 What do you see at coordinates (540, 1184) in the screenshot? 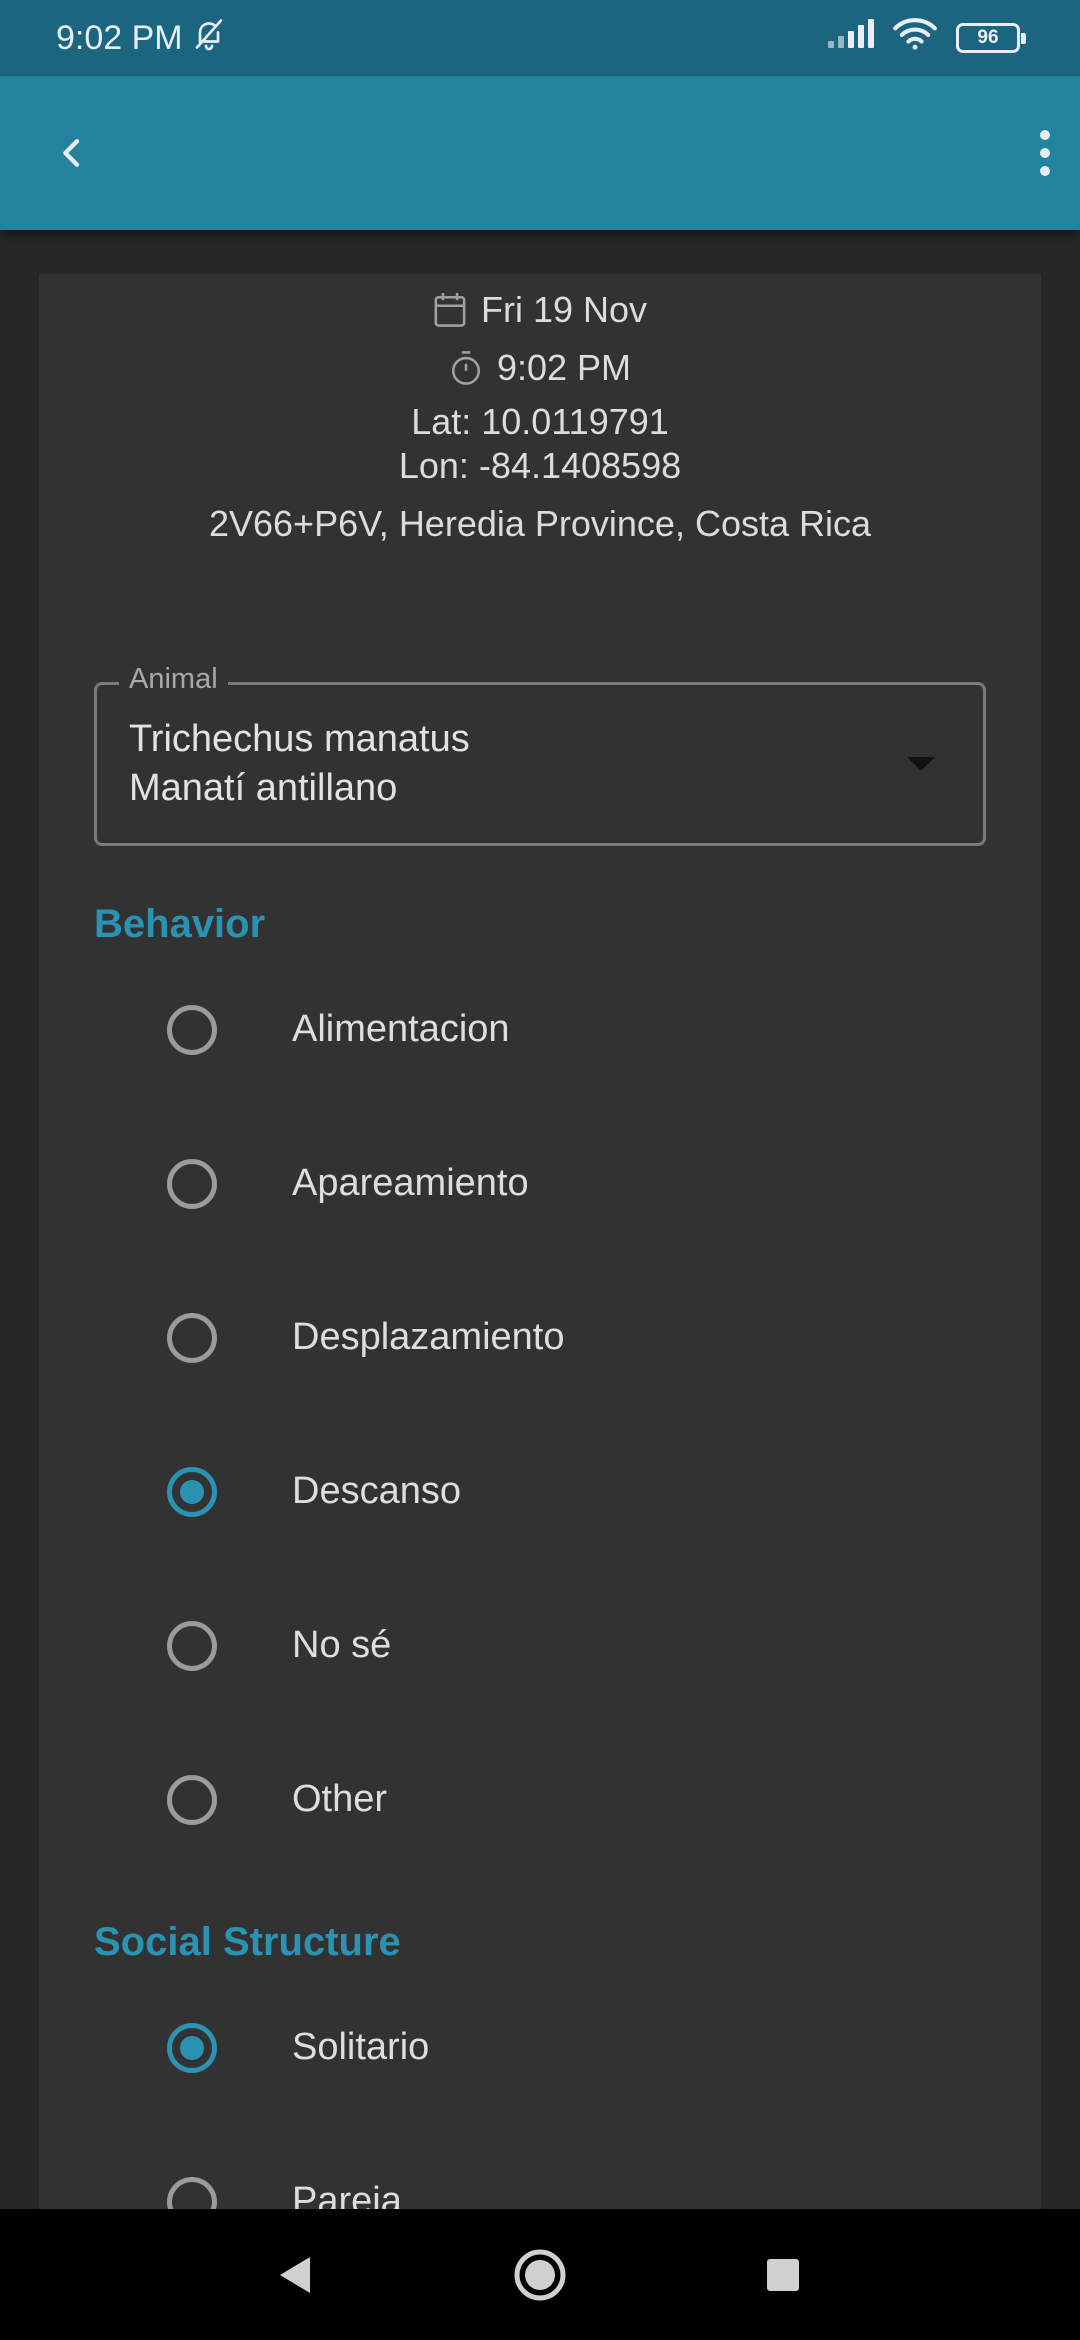
I see `behavior-option: Apareamiento` at bounding box center [540, 1184].